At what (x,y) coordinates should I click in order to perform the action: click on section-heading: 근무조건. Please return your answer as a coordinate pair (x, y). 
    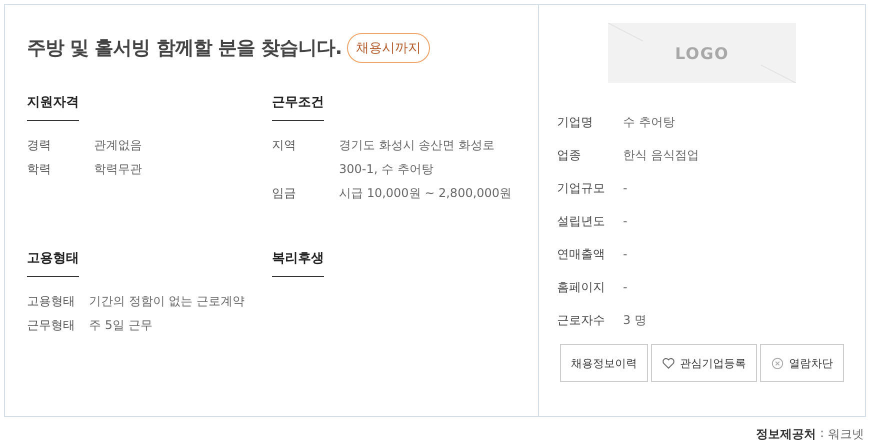
    Looking at the image, I should click on (298, 107).